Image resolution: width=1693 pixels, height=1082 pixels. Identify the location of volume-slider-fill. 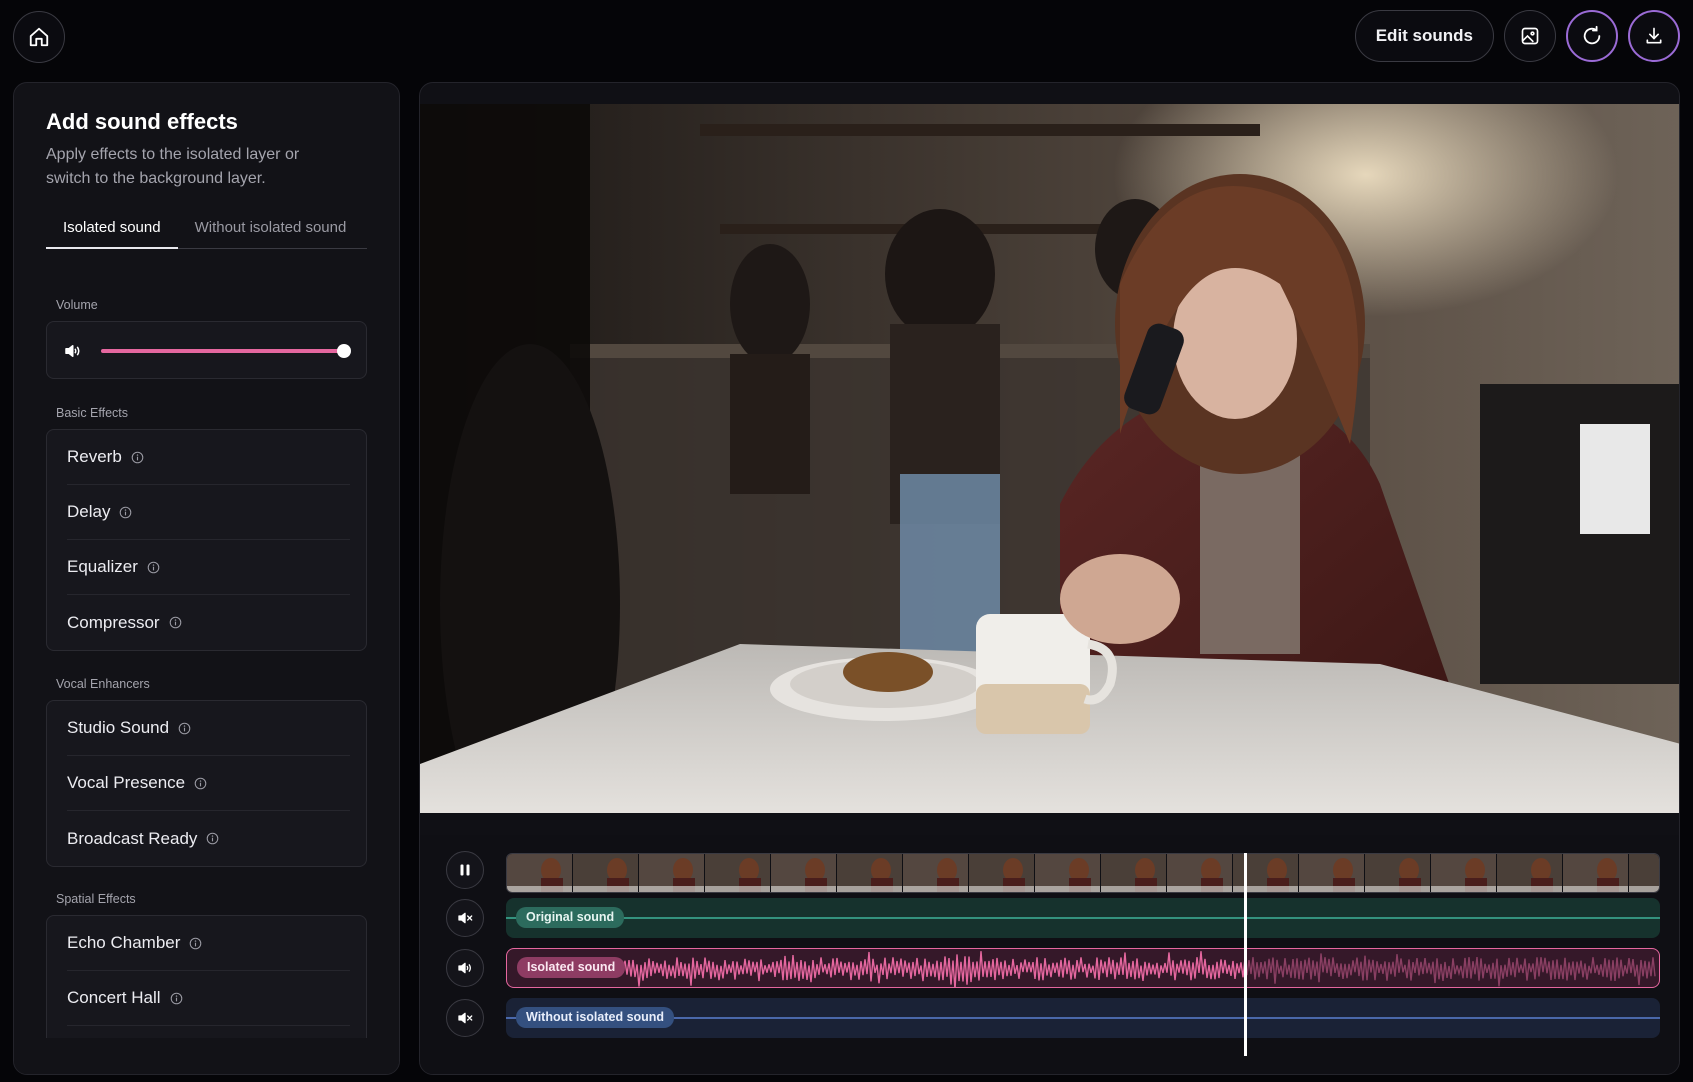
(222, 351).